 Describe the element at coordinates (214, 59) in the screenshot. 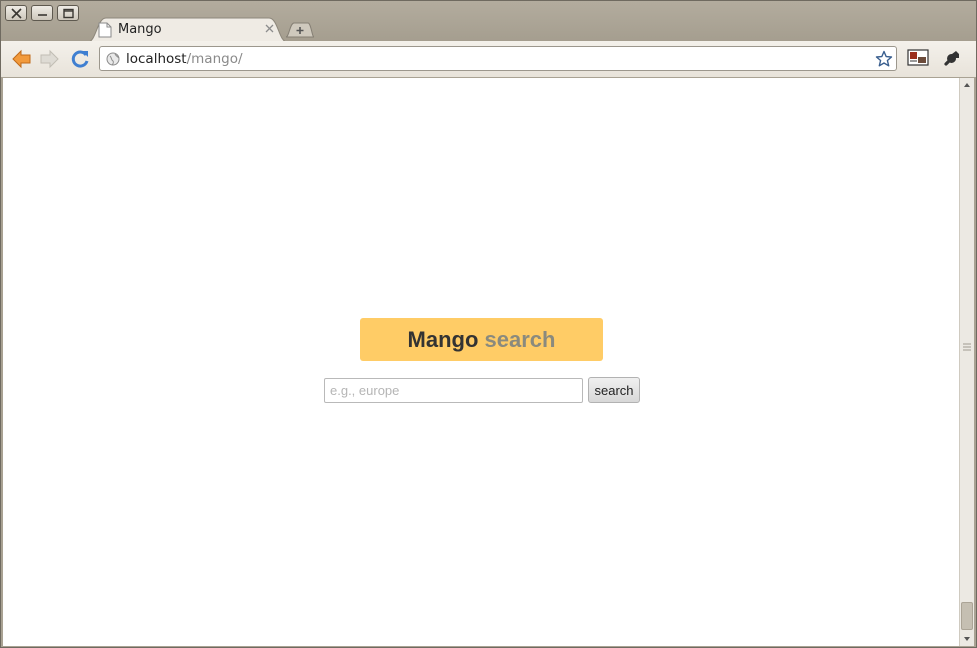

I see `url-path: /mango/` at that location.